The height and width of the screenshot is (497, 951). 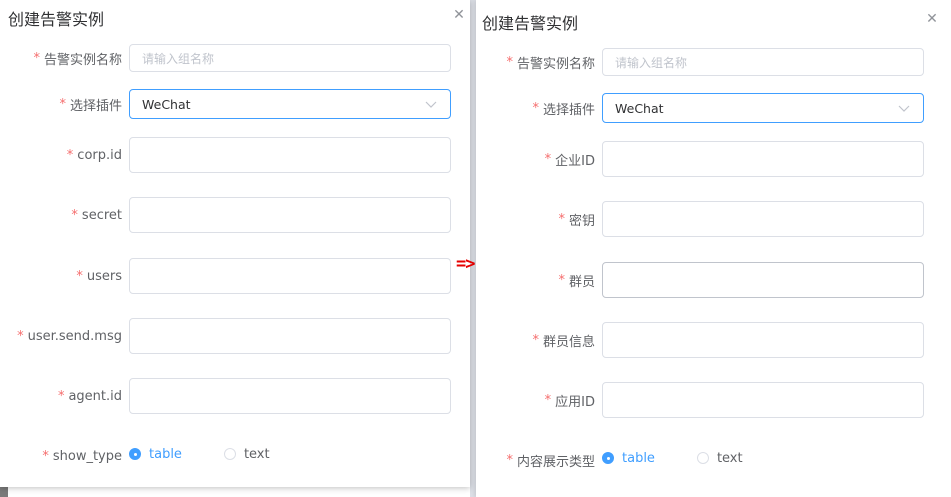 I want to click on form-row-enterprise-id: * 企业ID, so click(x=713, y=159).